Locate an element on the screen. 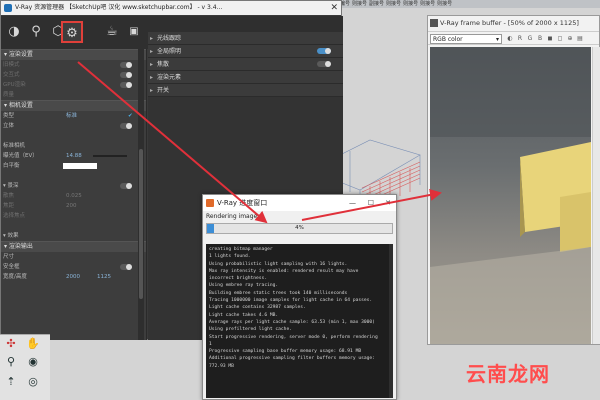 The height and width of the screenshot is (400, 600). settings-row-label: 宽度/高度 is located at coordinates (15, 277).